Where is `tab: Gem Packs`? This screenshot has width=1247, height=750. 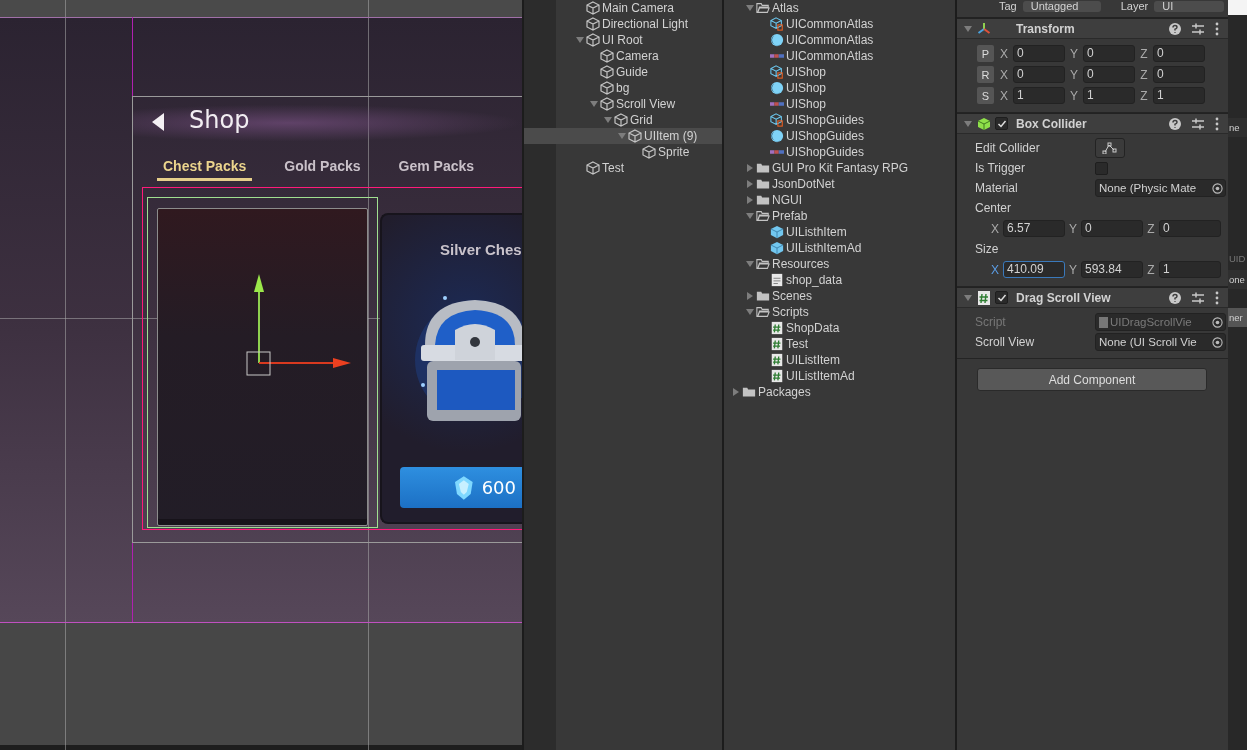
tab: Gem Packs is located at coordinates (436, 169).